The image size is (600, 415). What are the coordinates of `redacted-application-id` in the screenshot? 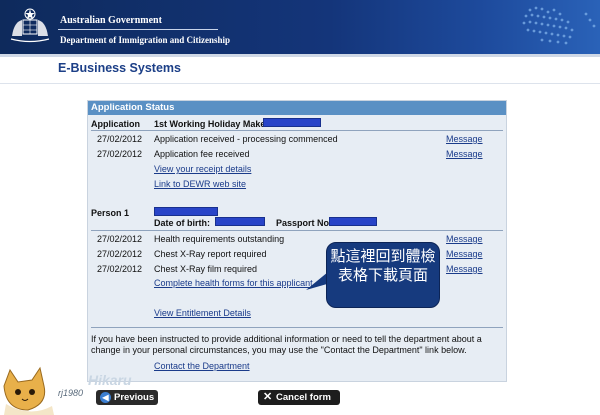 It's located at (292, 122).